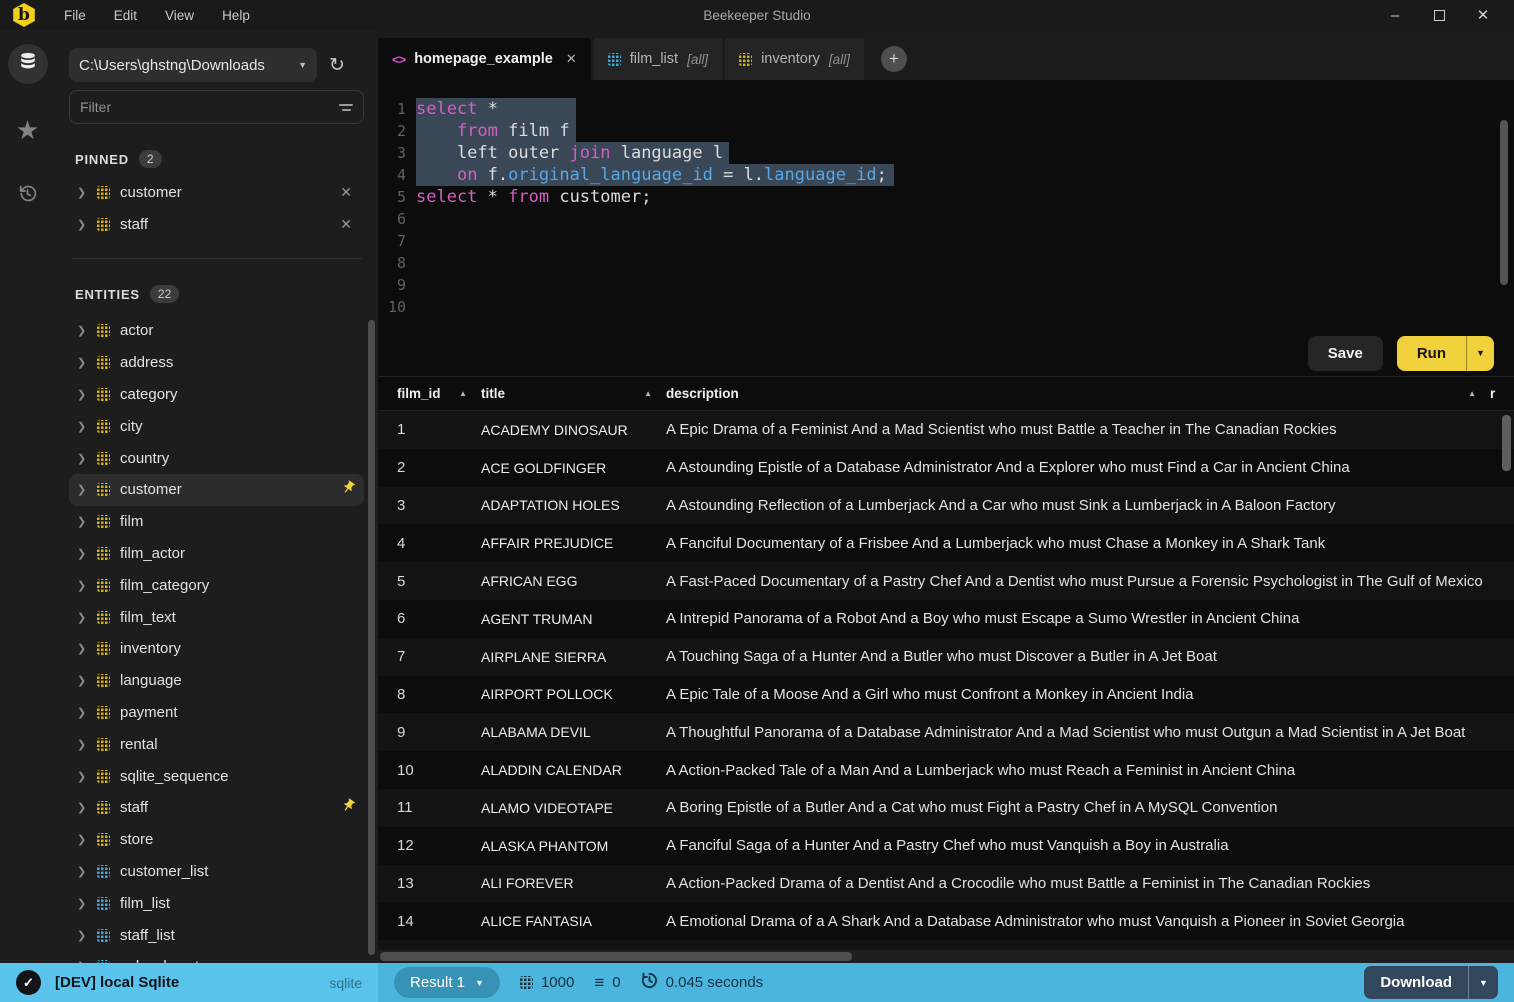  What do you see at coordinates (216, 681) in the screenshot?
I see `entity-item-language: ❯ language` at bounding box center [216, 681].